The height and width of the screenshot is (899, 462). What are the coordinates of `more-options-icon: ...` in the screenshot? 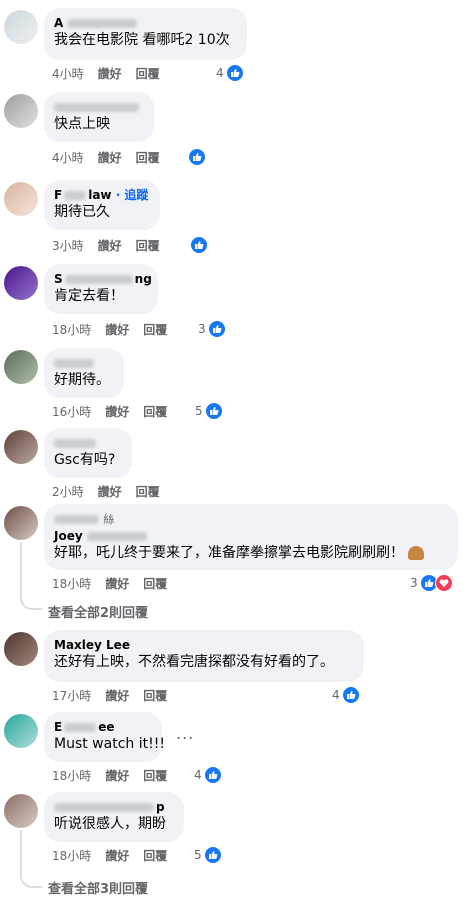 It's located at (185, 733).